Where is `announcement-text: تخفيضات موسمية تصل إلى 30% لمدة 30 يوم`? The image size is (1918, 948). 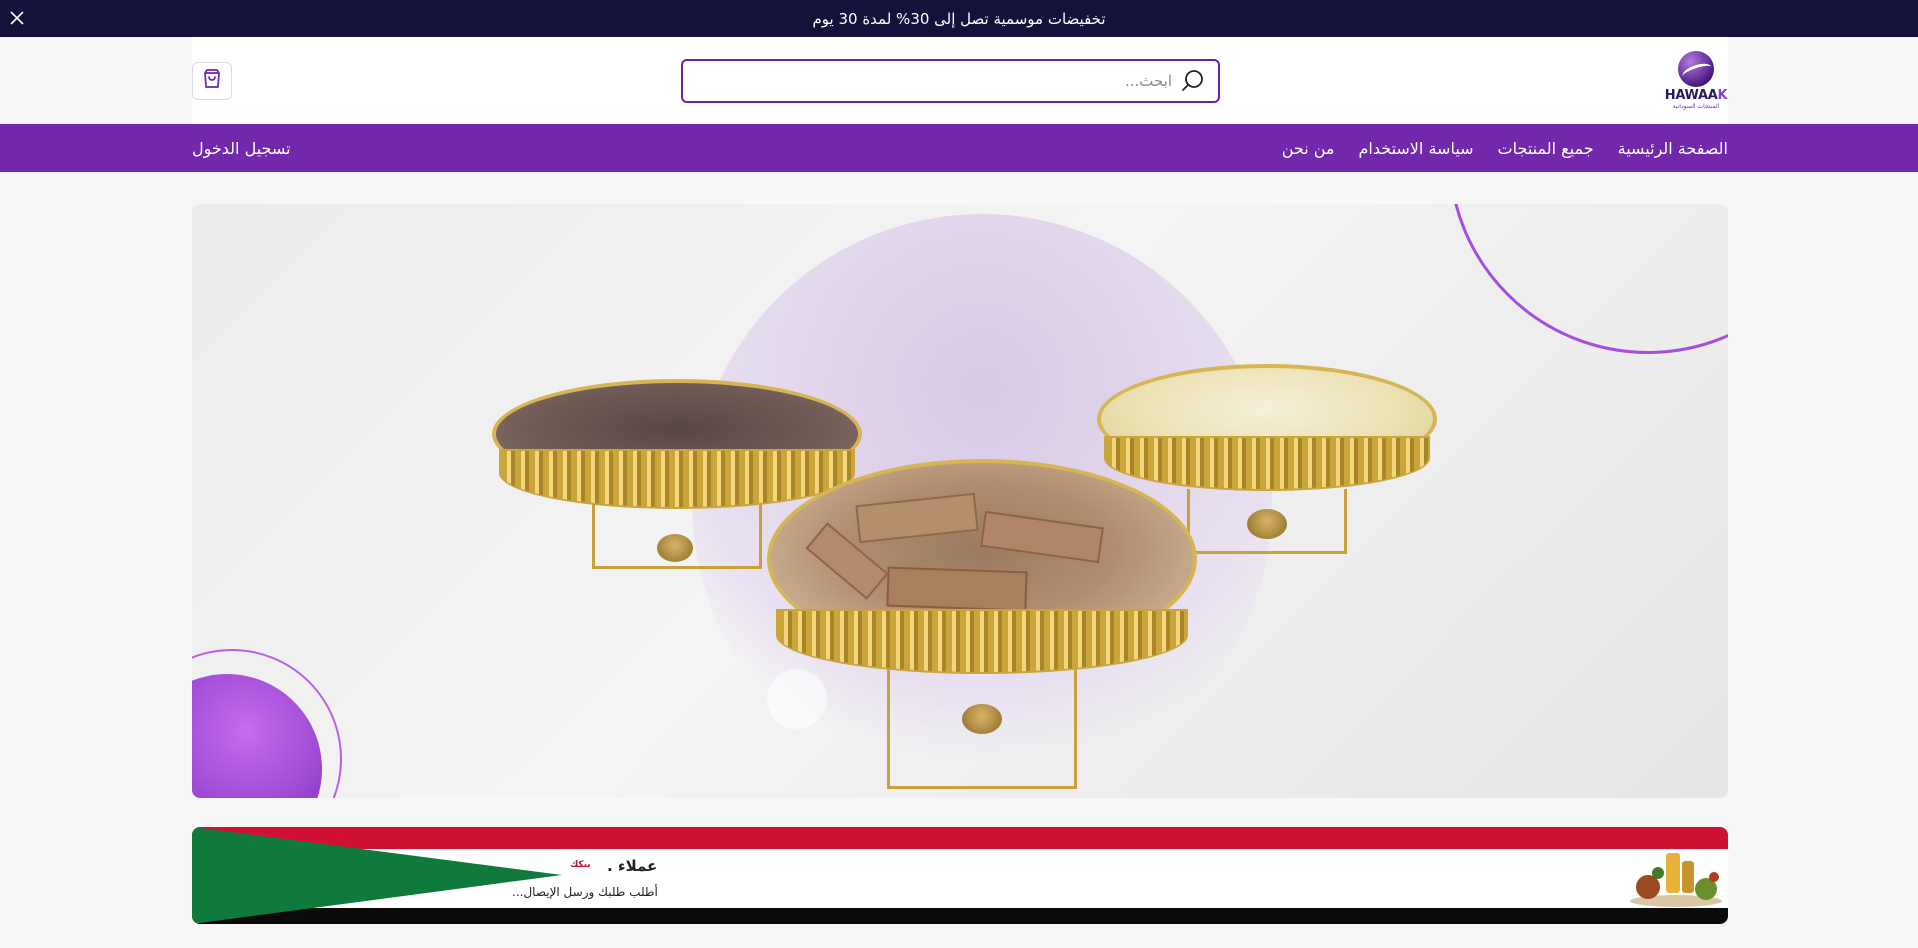 announcement-text: تخفيضات موسمية تصل إلى 30% لمدة 30 يوم is located at coordinates (959, 18).